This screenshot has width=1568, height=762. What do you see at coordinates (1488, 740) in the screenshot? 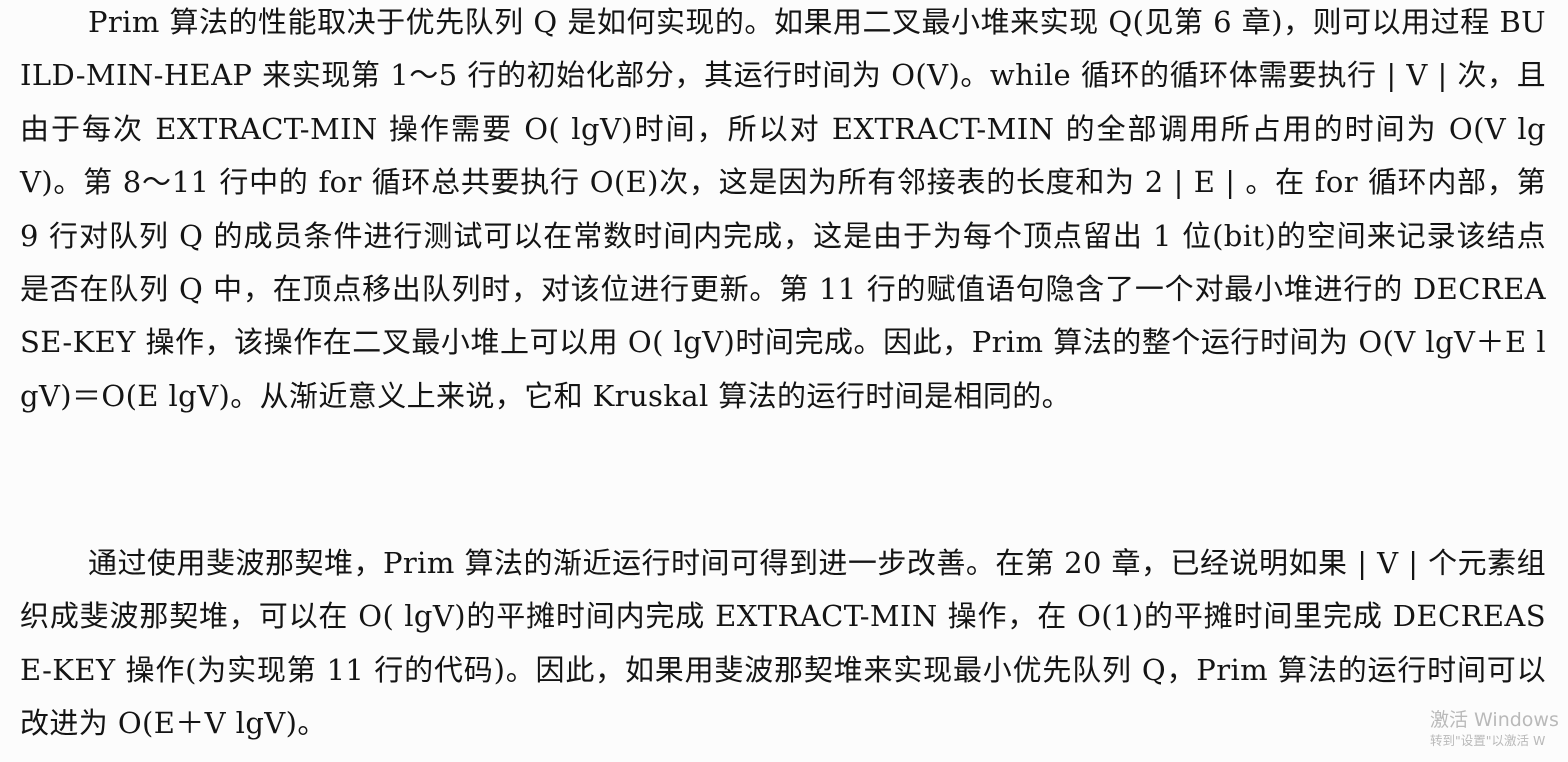
I see `watermark-subtitle: 转到"设置"以激活 W` at bounding box center [1488, 740].